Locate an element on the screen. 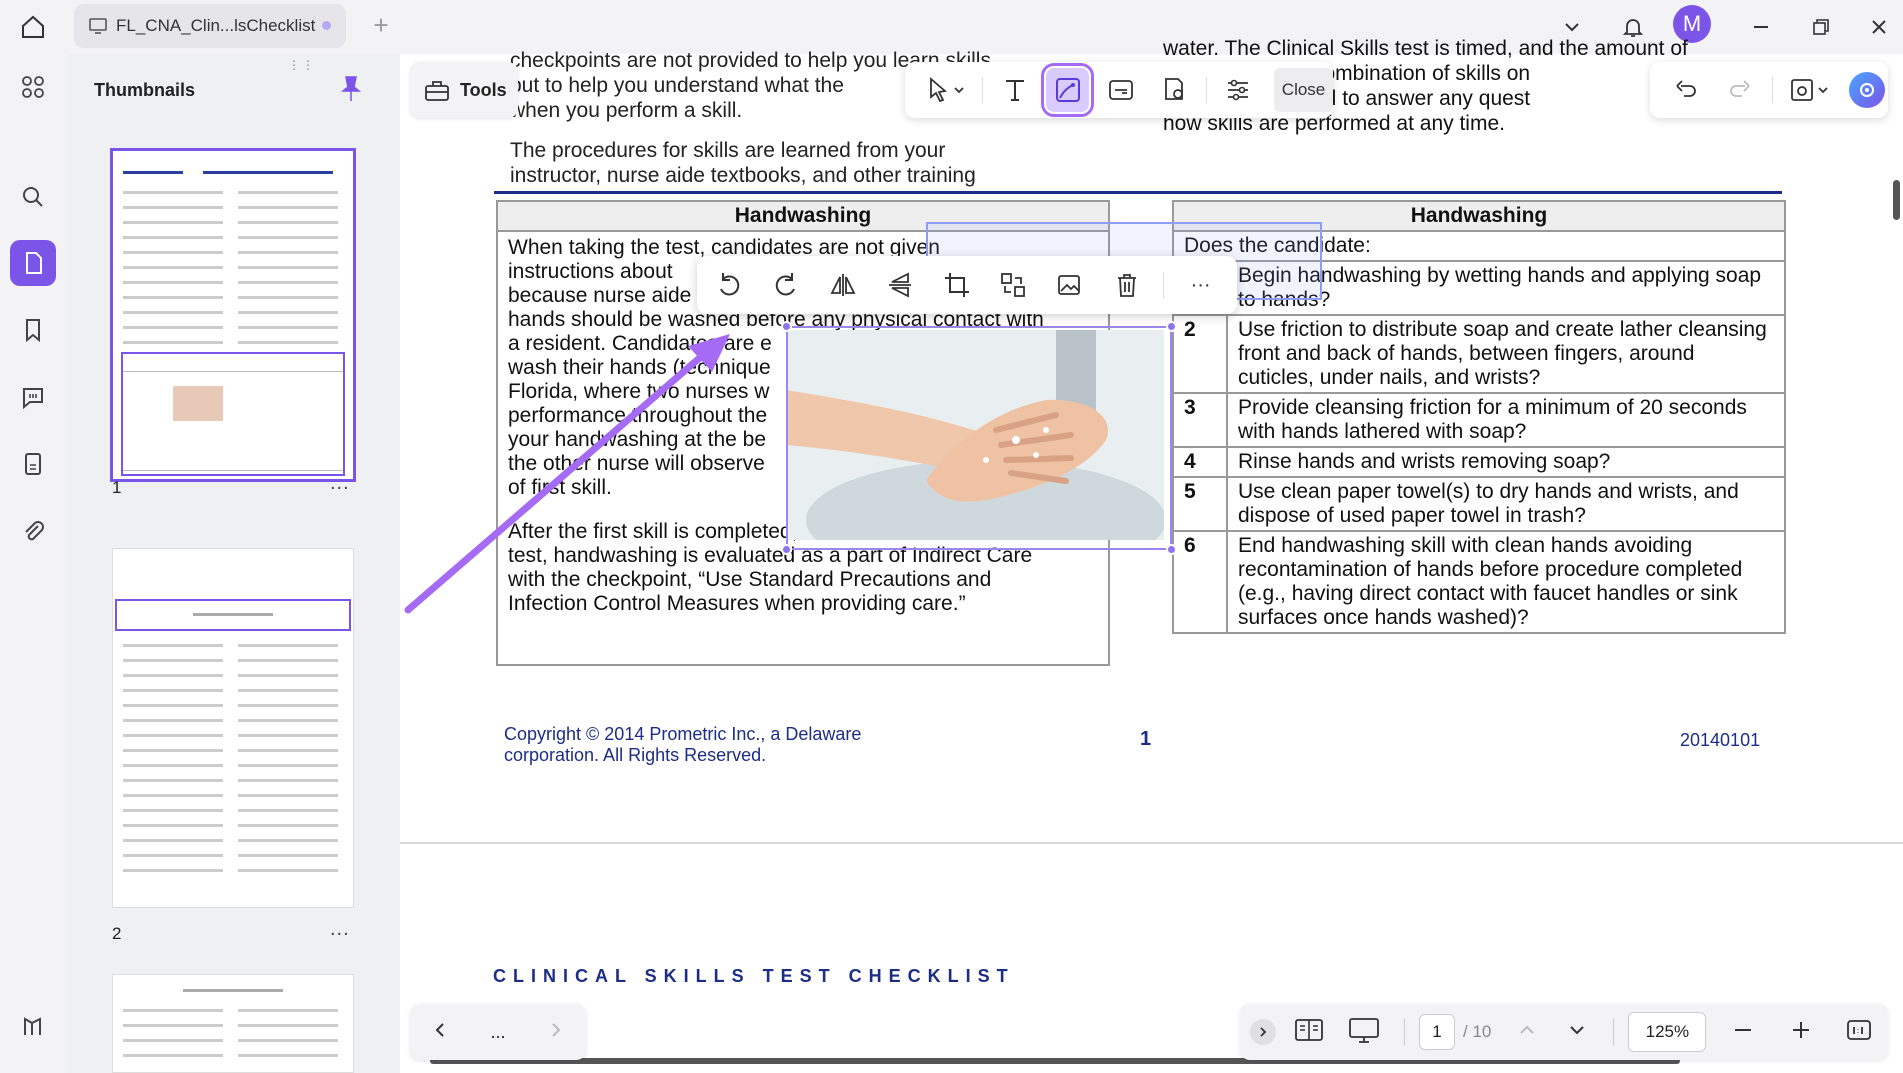  panel-grip: ⋮⋮ is located at coordinates (303, 65).